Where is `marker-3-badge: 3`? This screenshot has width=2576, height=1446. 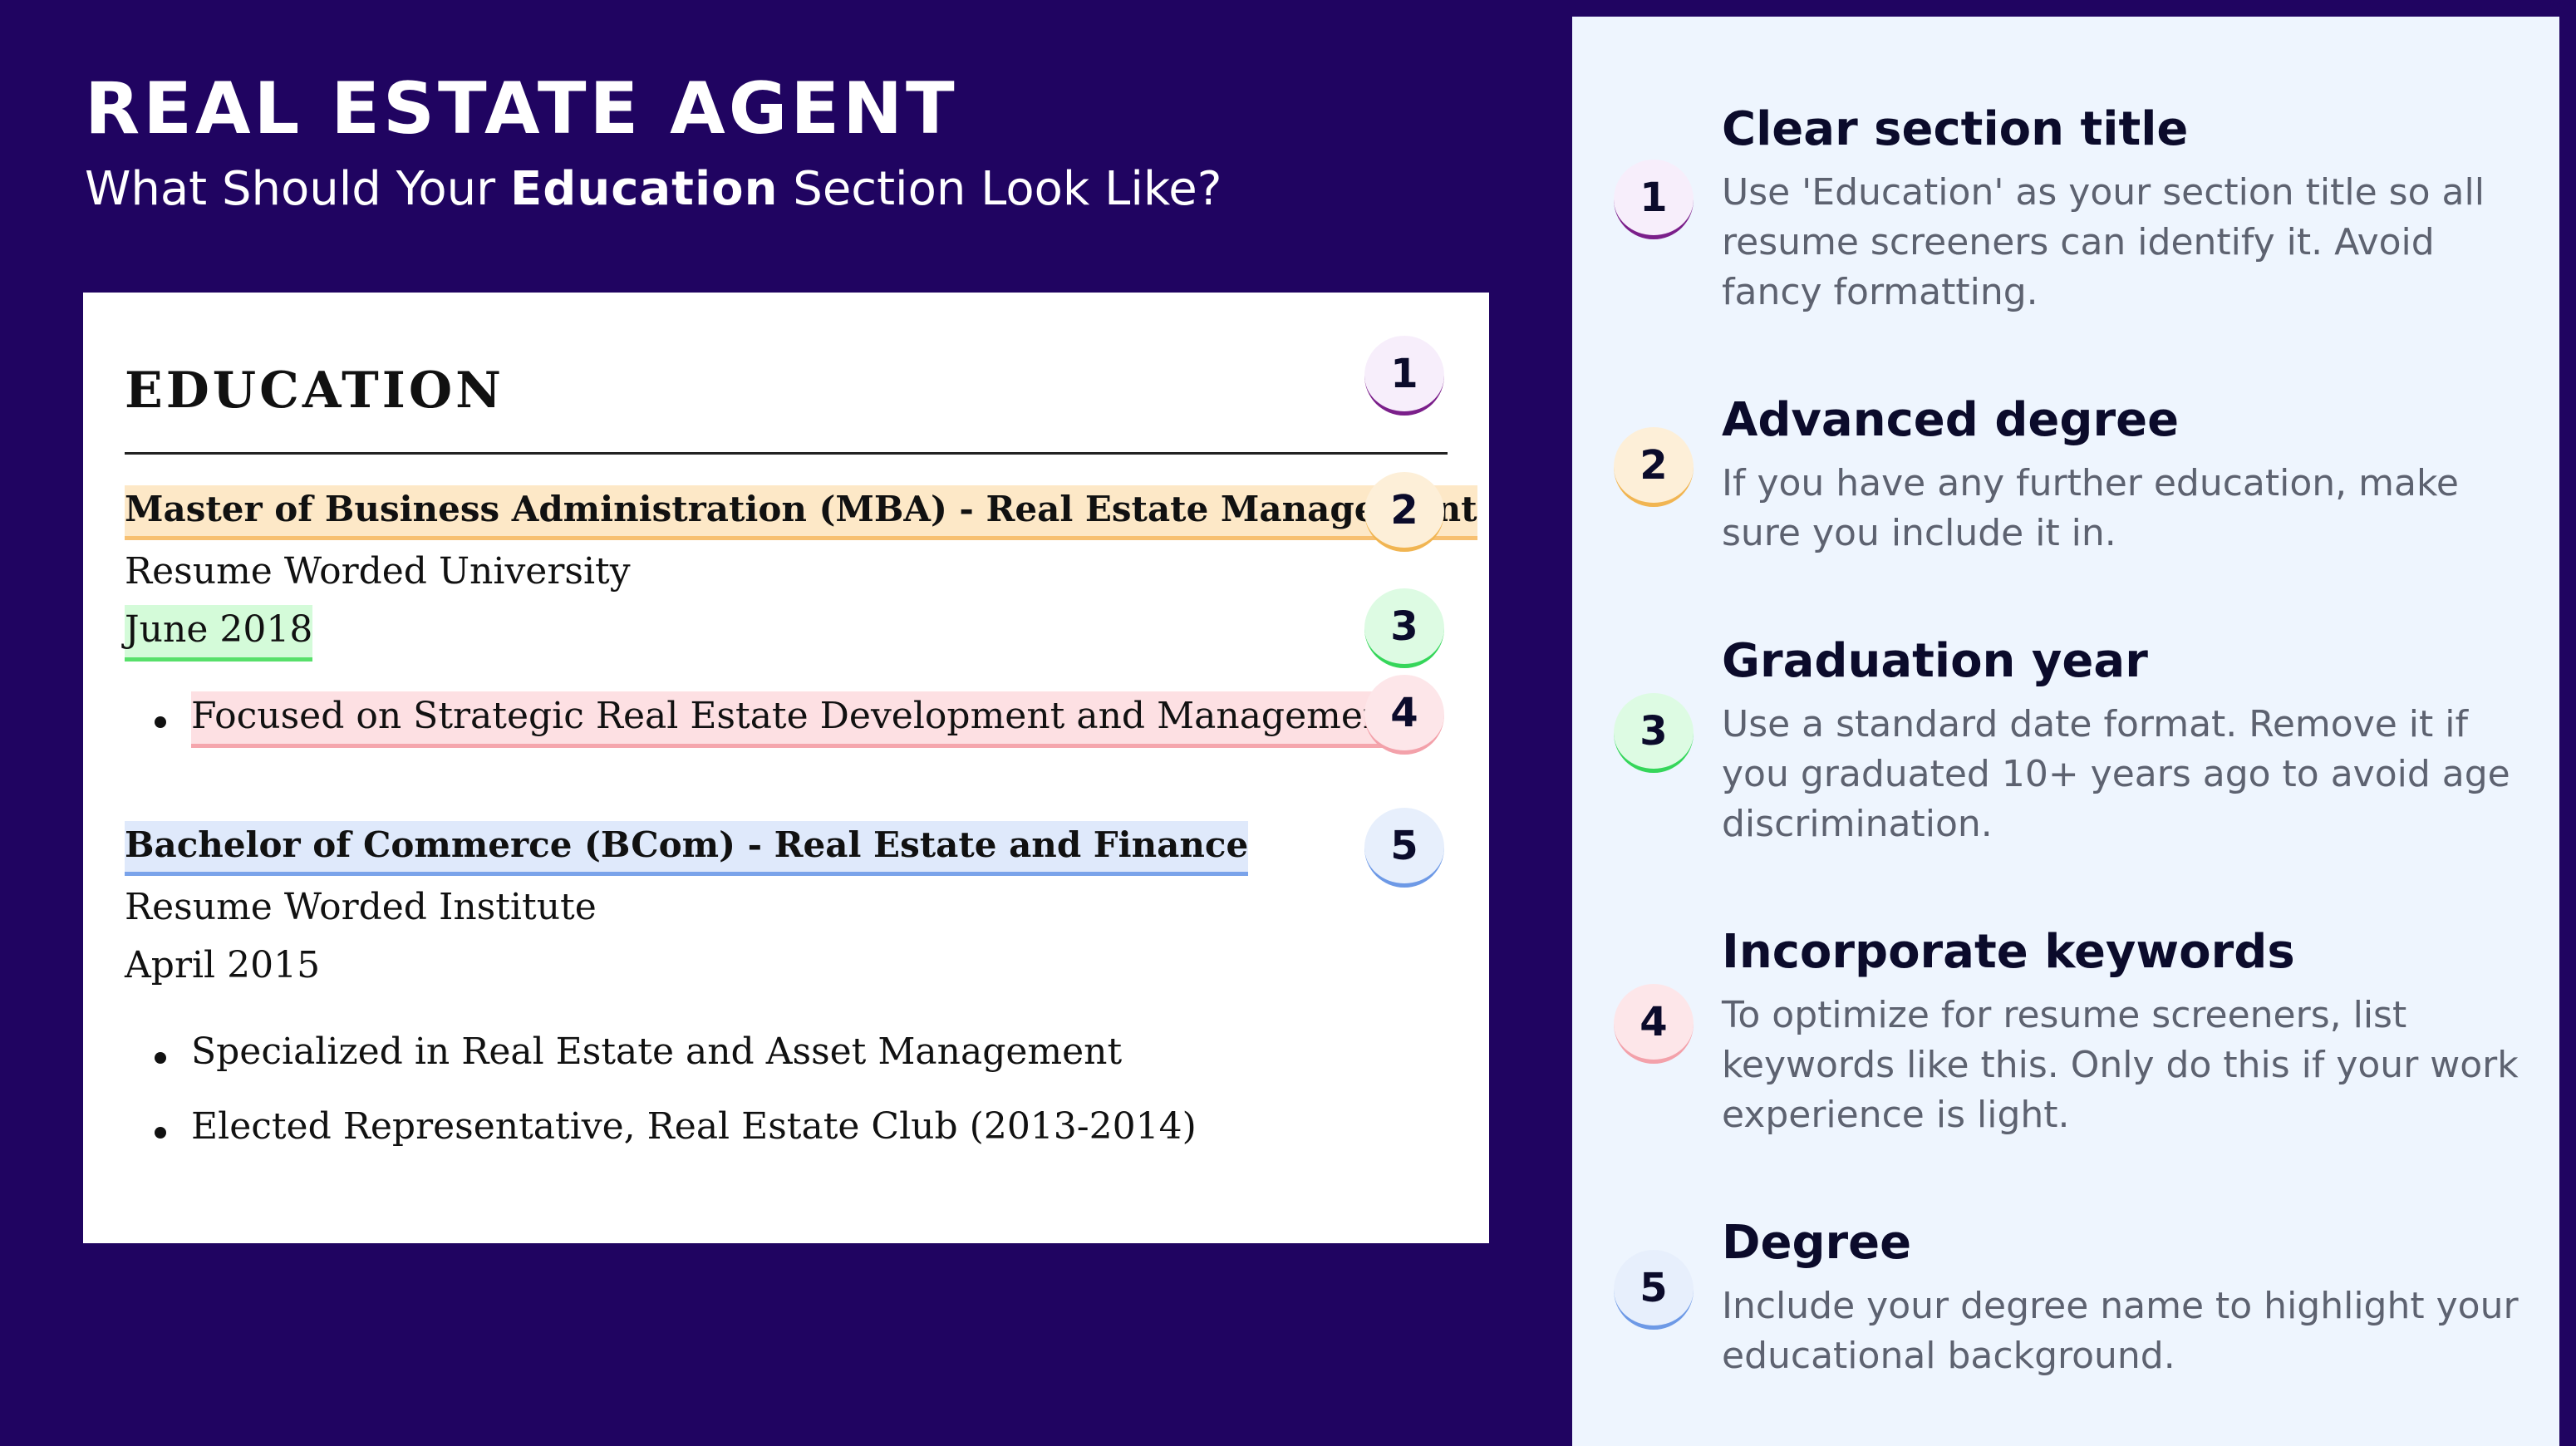 marker-3-badge: 3 is located at coordinates (1404, 628).